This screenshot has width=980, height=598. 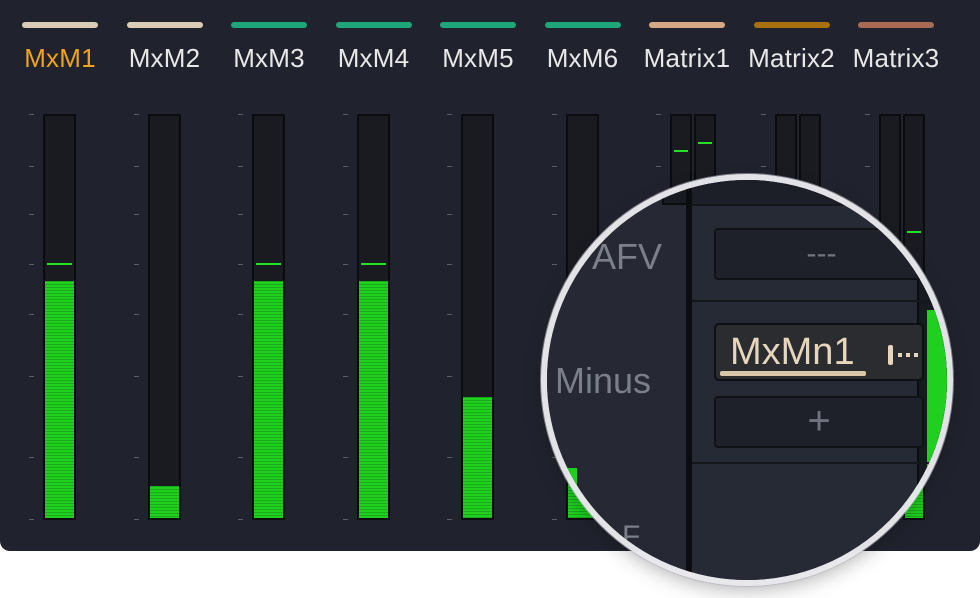 I want to click on channel-strip: MxM2, so click(x=167, y=275).